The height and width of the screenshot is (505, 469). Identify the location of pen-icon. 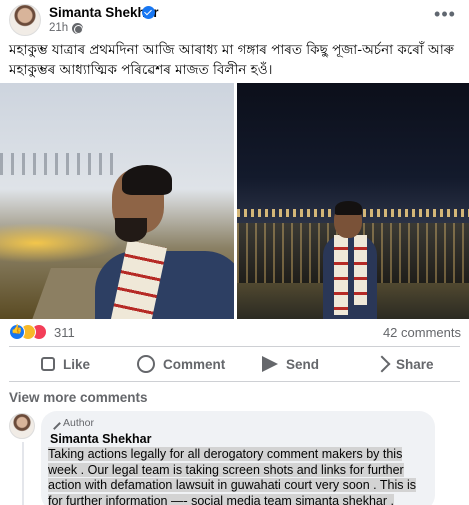
(54, 423).